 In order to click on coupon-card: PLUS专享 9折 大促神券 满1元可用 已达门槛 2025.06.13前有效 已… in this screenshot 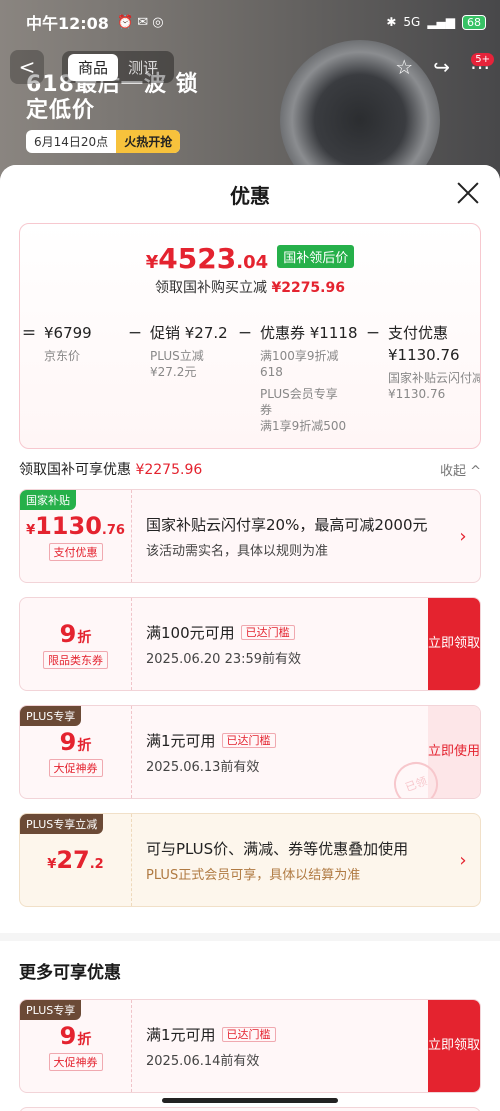, I will do `click(250, 752)`.